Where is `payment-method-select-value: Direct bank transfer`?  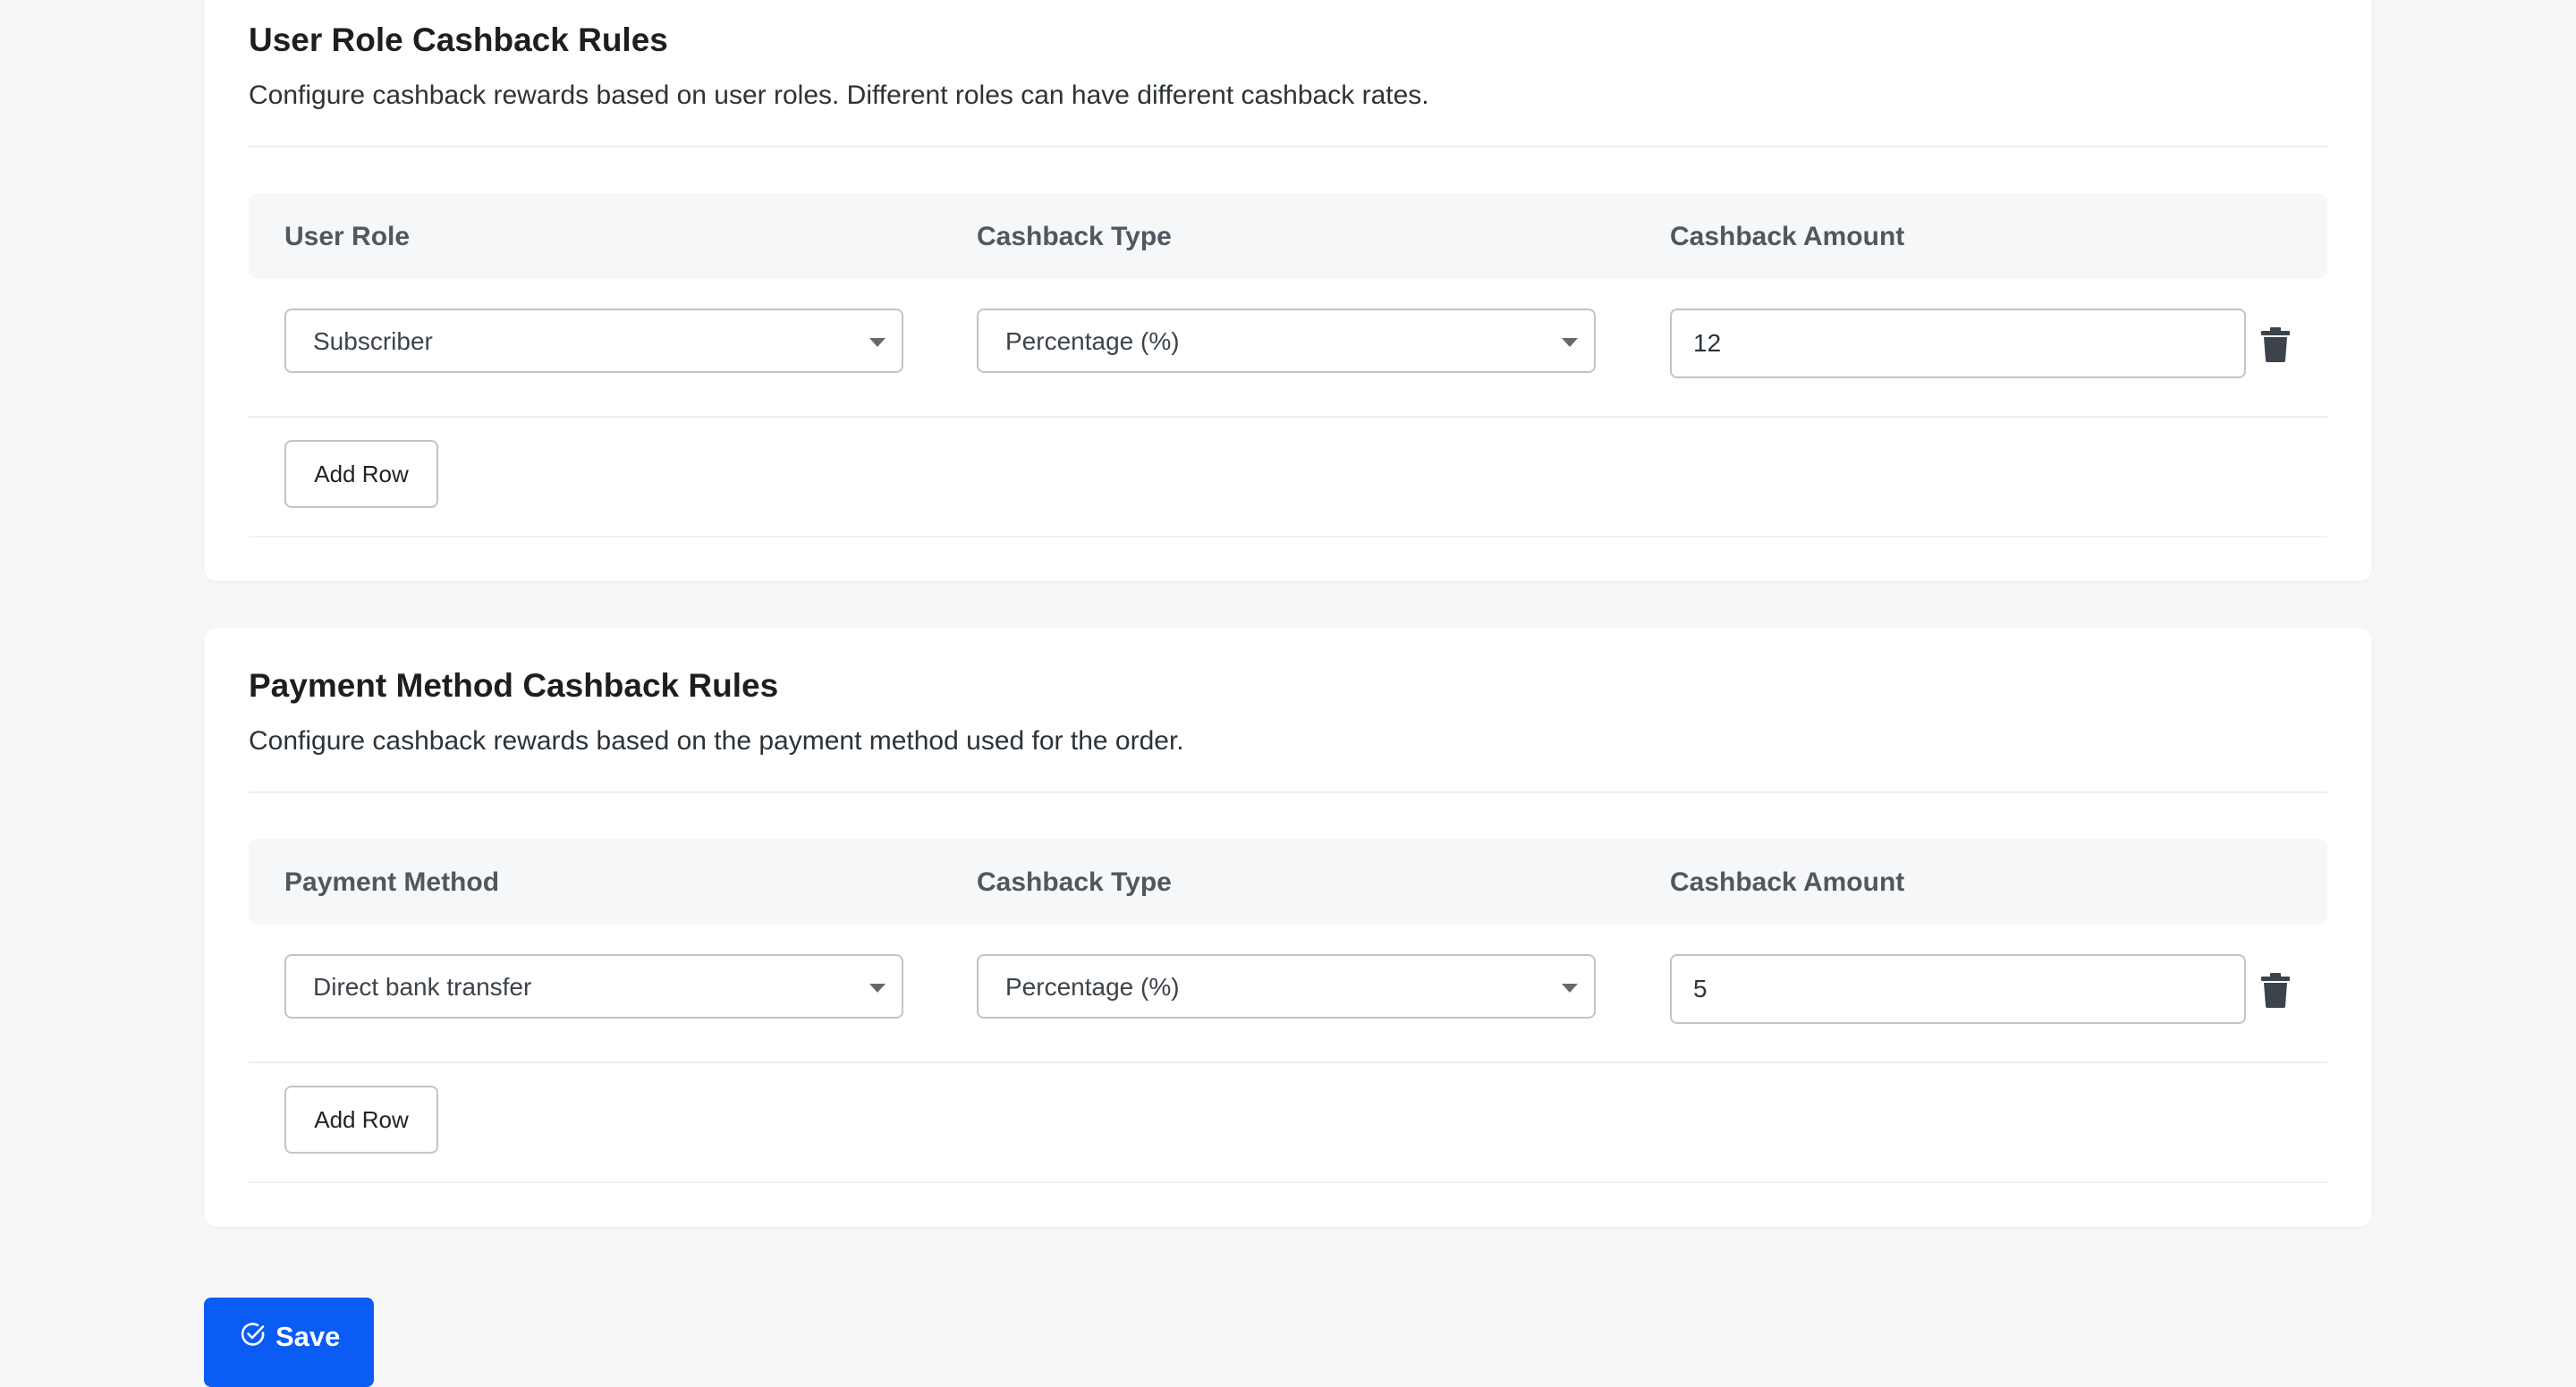
payment-method-select-value: Direct bank transfer is located at coordinates (422, 987).